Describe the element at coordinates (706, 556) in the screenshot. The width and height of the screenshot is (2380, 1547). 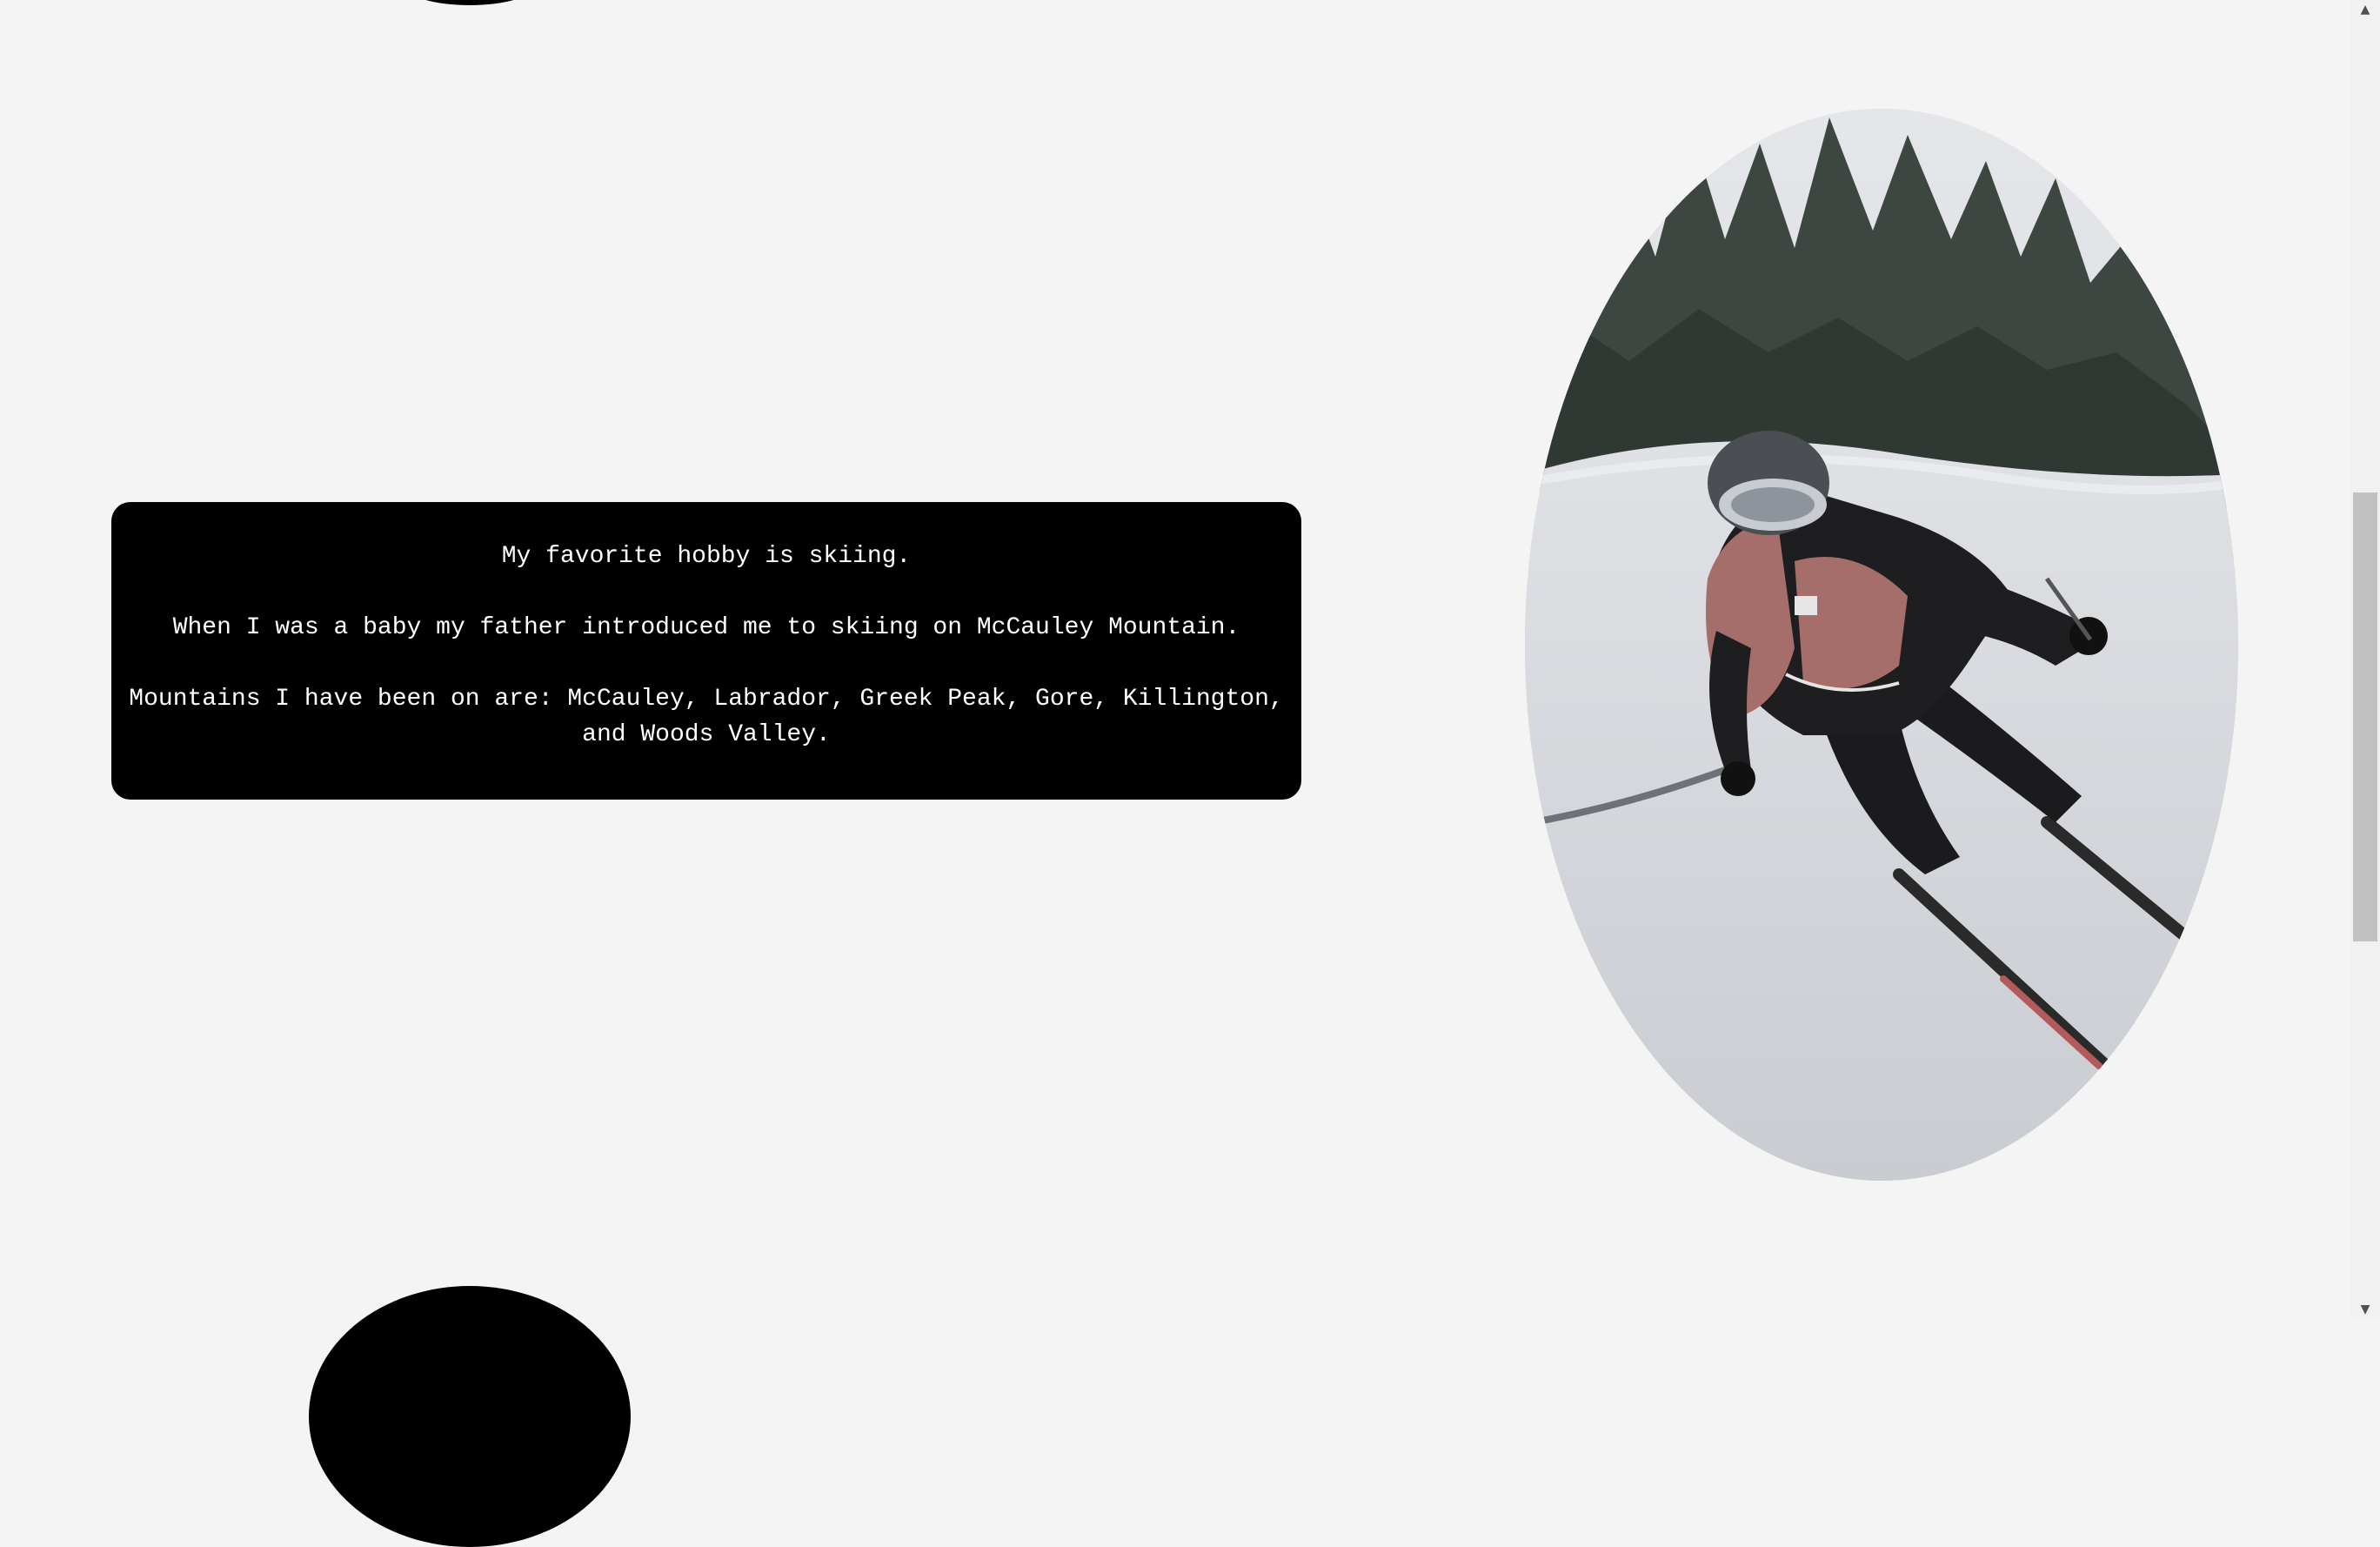
I see `hobby-line-favorite: My favorite hobby is skiing.` at that location.